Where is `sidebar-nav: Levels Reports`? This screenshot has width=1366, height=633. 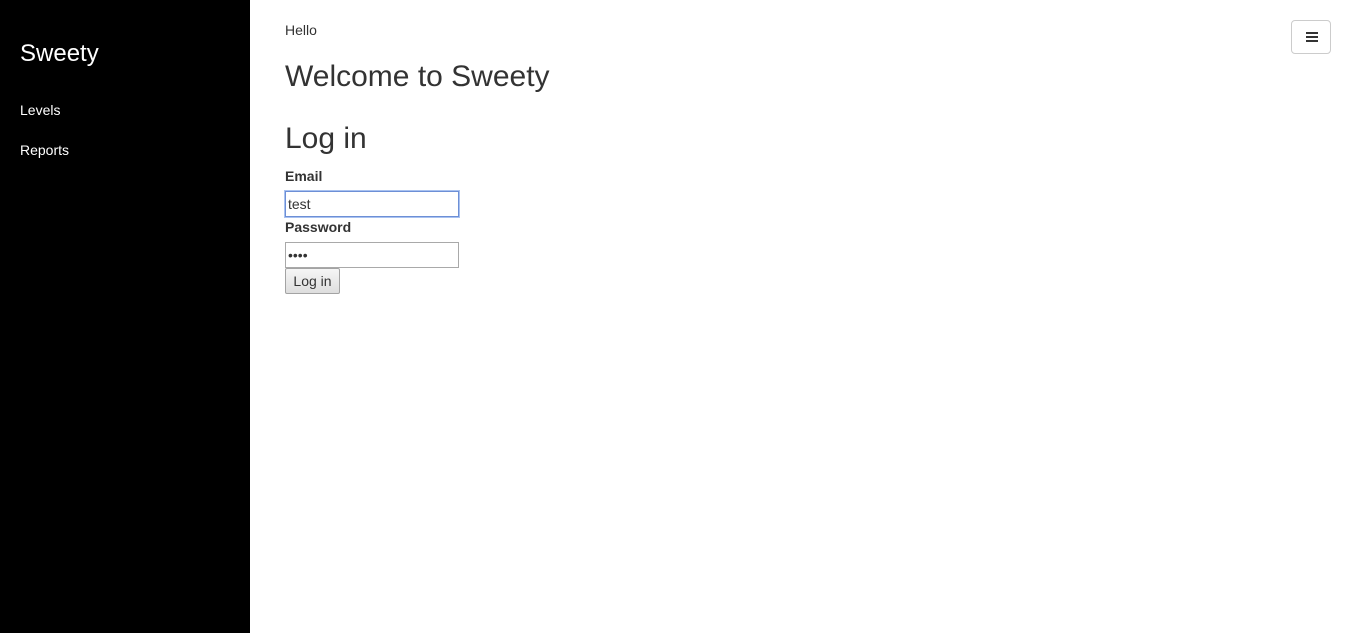
sidebar-nav: Levels Reports is located at coordinates (44, 140).